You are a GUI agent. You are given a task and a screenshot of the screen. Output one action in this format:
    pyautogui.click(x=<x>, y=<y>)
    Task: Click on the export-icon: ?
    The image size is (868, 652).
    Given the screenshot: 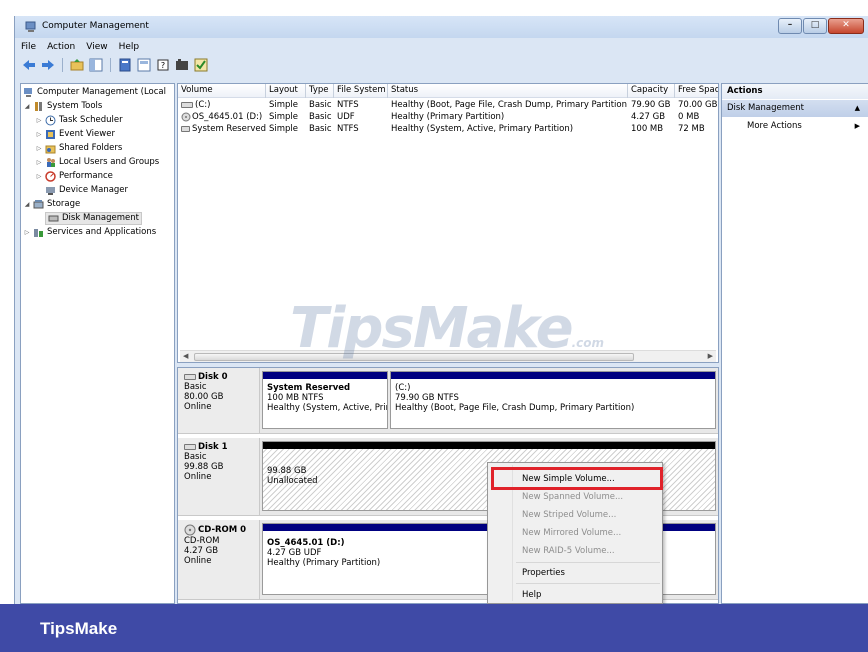 What is the action you would take?
    pyautogui.click(x=163, y=65)
    